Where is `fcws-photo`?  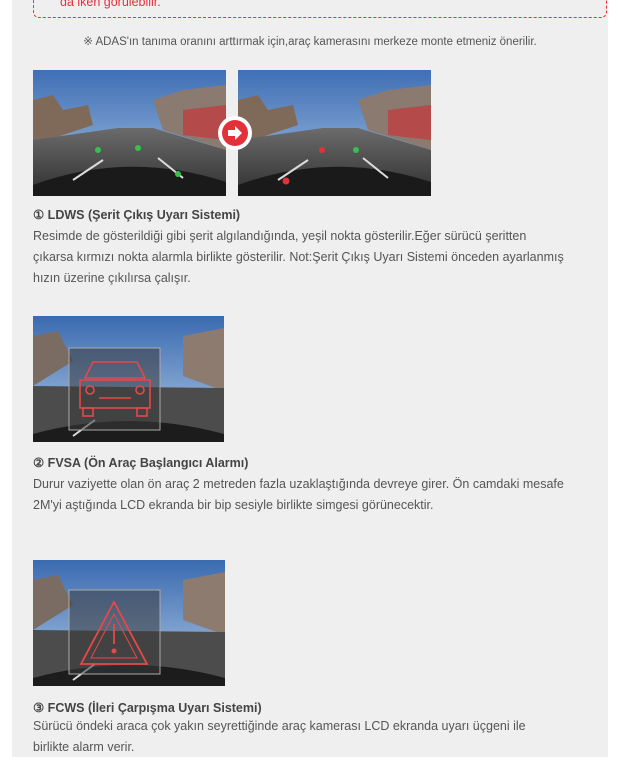 fcws-photo is located at coordinates (129, 623).